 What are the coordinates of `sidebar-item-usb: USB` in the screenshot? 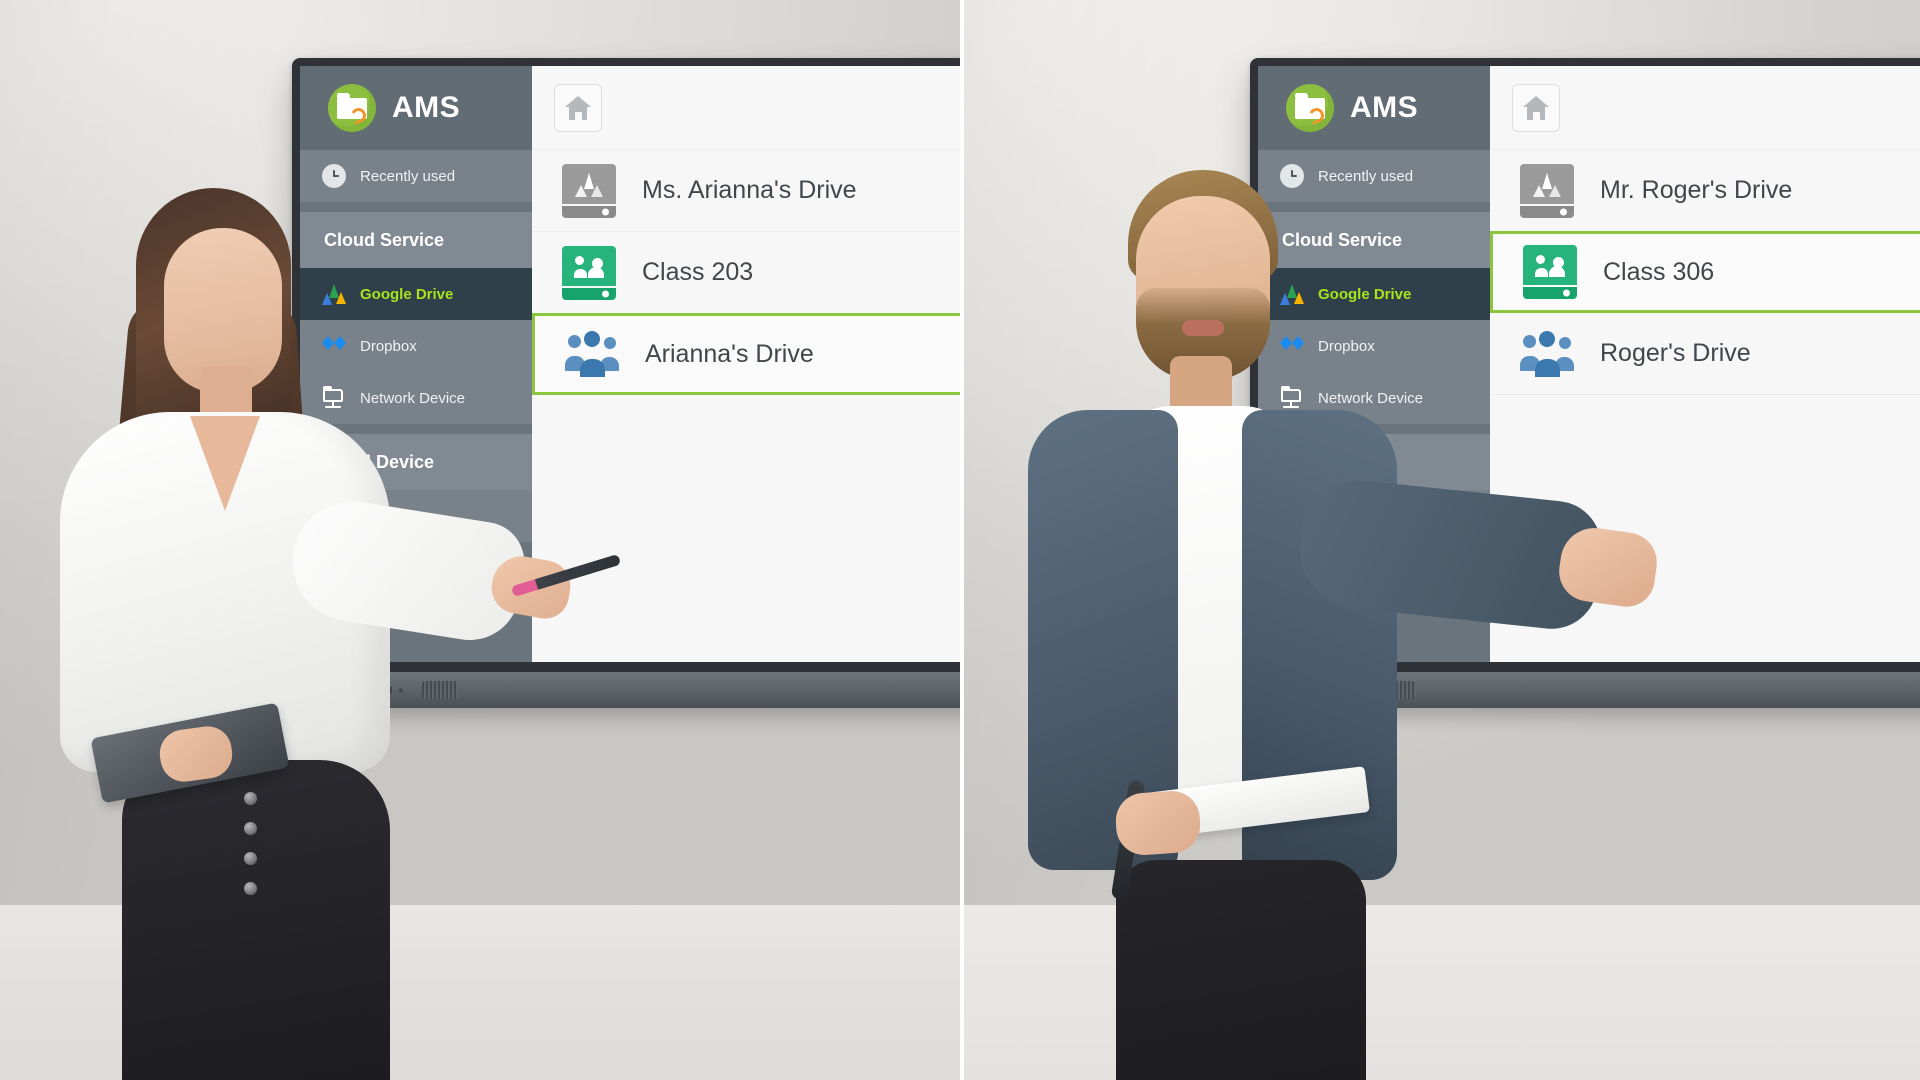 It's located at (1374, 568).